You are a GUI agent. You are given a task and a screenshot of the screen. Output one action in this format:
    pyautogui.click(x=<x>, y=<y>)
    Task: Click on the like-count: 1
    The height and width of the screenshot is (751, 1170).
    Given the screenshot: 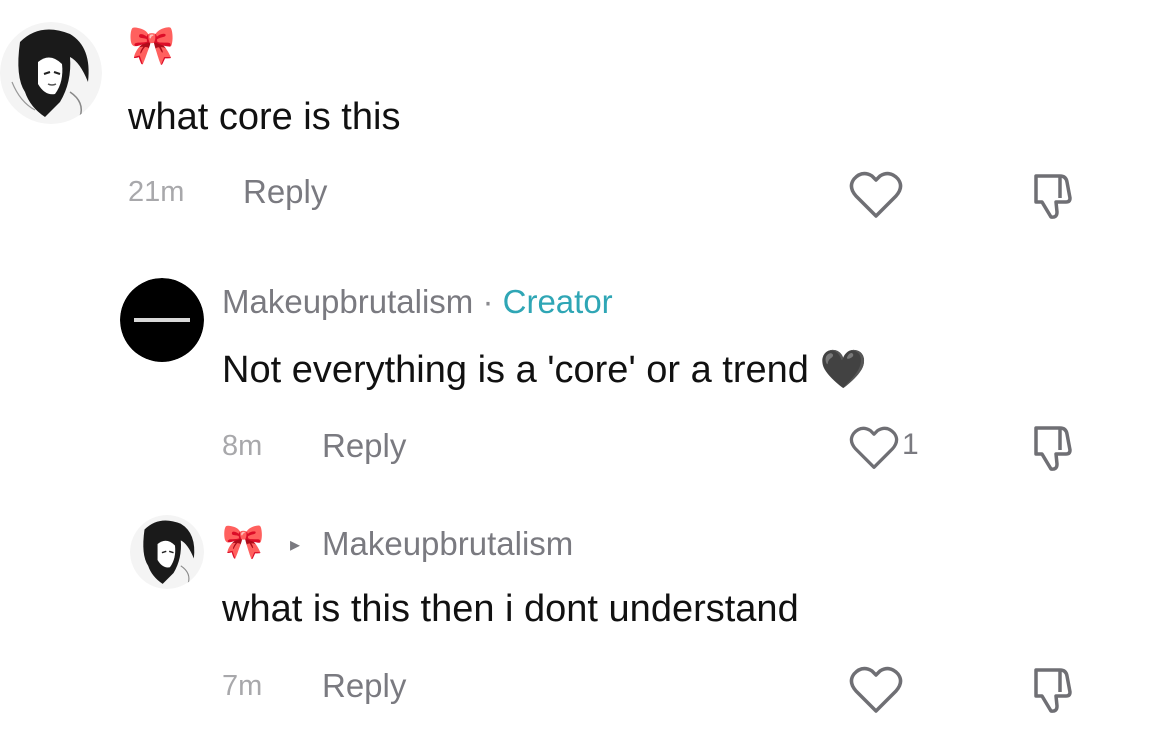 What is the action you would take?
    pyautogui.click(x=910, y=444)
    